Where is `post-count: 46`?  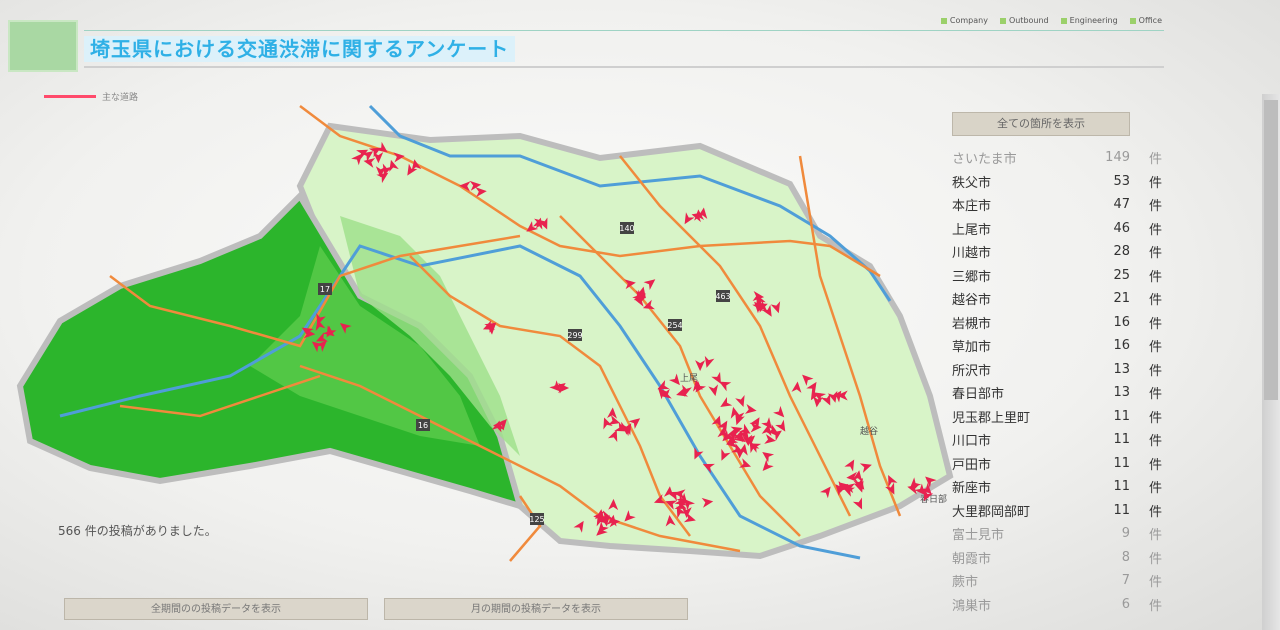
post-count: 46 is located at coordinates (1121, 228).